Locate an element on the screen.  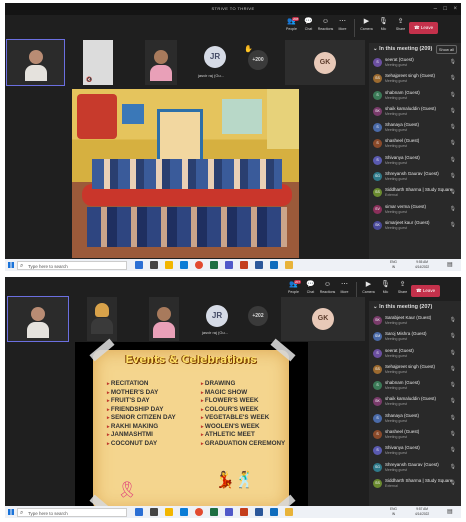
more-participants-button: +200 is located at coordinates (258, 60).